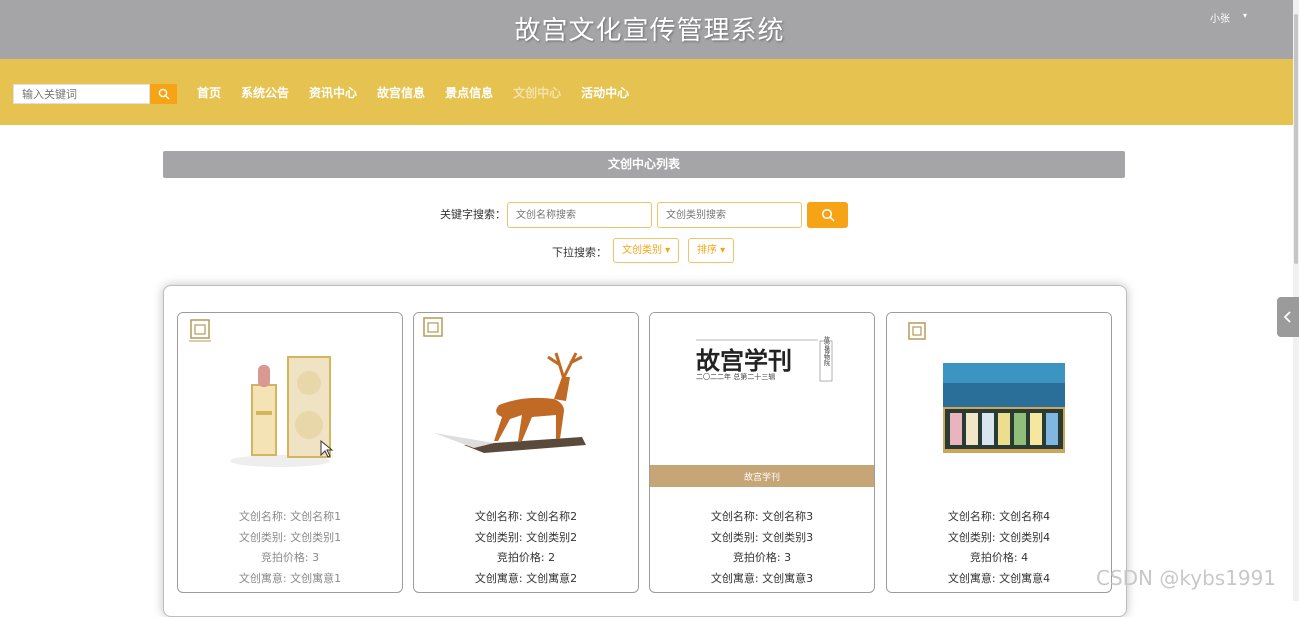 The height and width of the screenshot is (617, 1299). I want to click on product-category: 文创类别: 文创类别3, so click(762, 537).